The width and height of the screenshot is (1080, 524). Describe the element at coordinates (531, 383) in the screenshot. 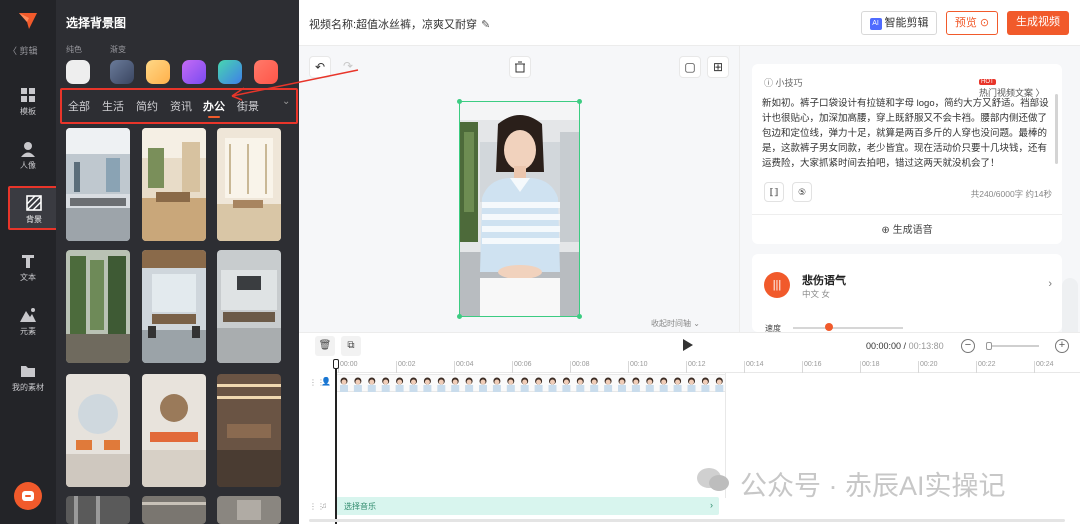

I see `avatar-video-track` at that location.